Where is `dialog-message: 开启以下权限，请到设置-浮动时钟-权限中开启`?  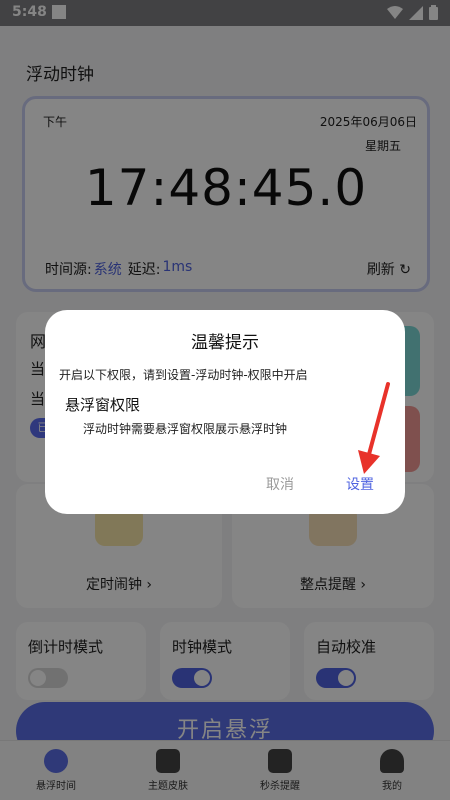
dialog-message: 开启以下权限，请到设置-浮动时钟-权限中开启 is located at coordinates (183, 375).